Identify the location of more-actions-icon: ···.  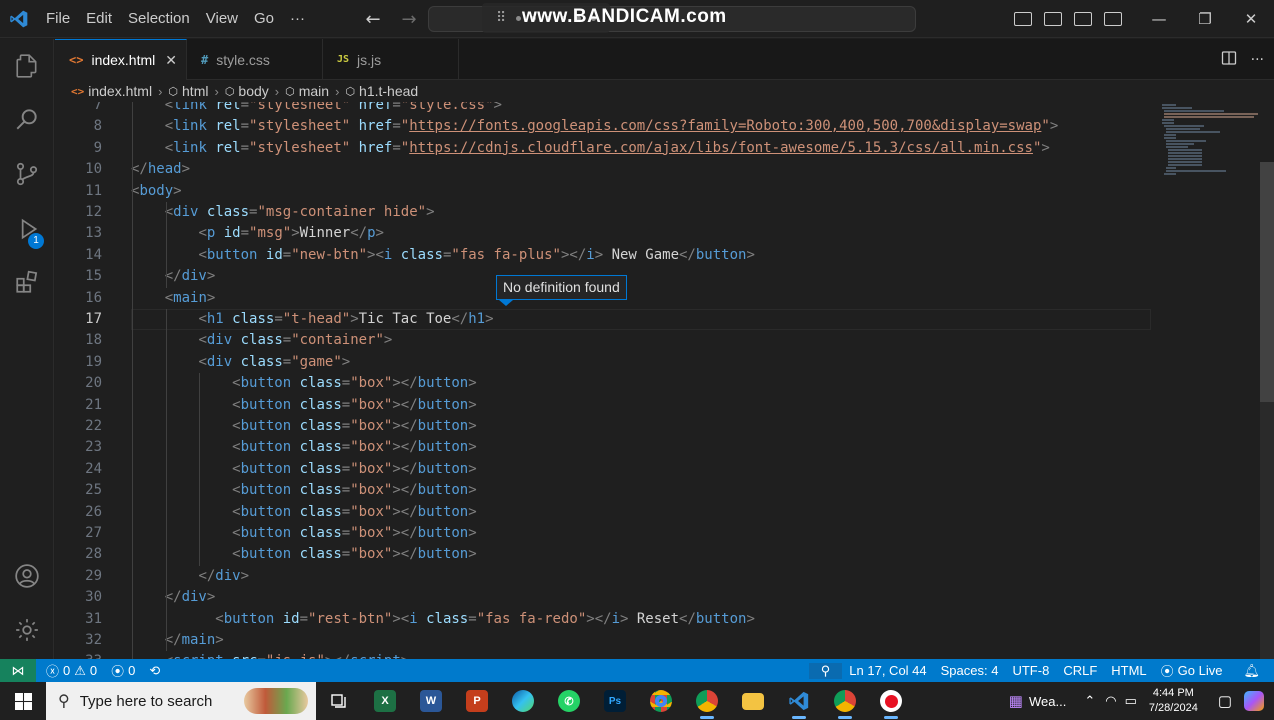
(1257, 60).